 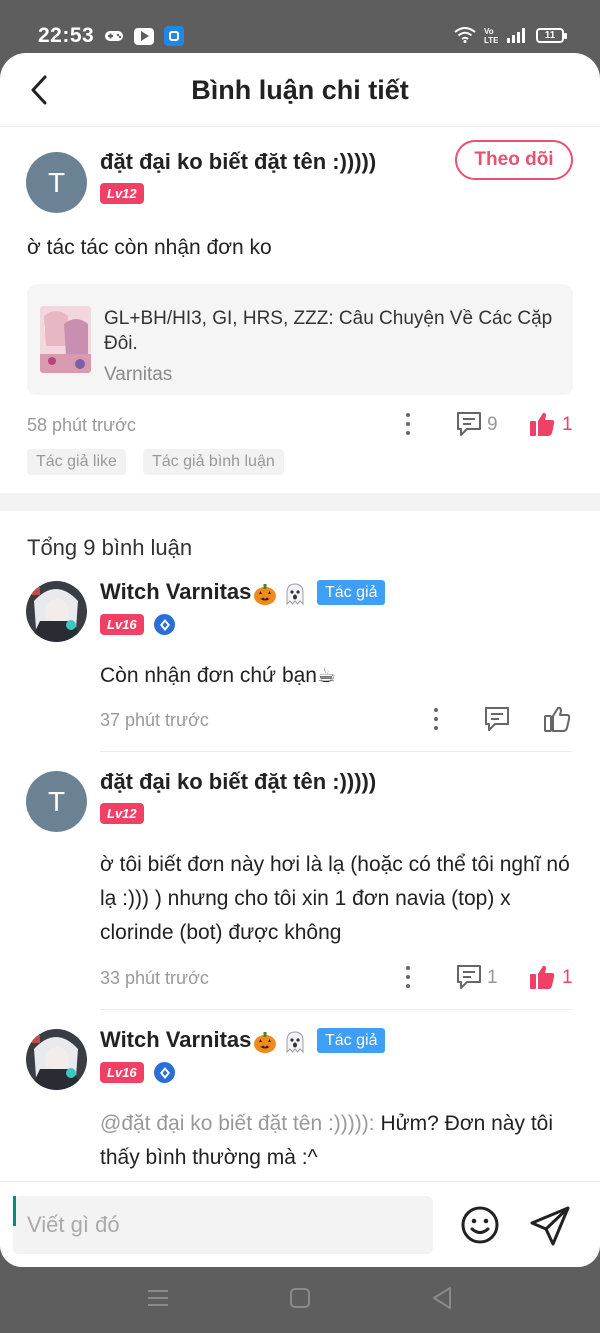 What do you see at coordinates (213, 462) in the screenshot?
I see `tag-author-comment: Tác giả bình luận` at bounding box center [213, 462].